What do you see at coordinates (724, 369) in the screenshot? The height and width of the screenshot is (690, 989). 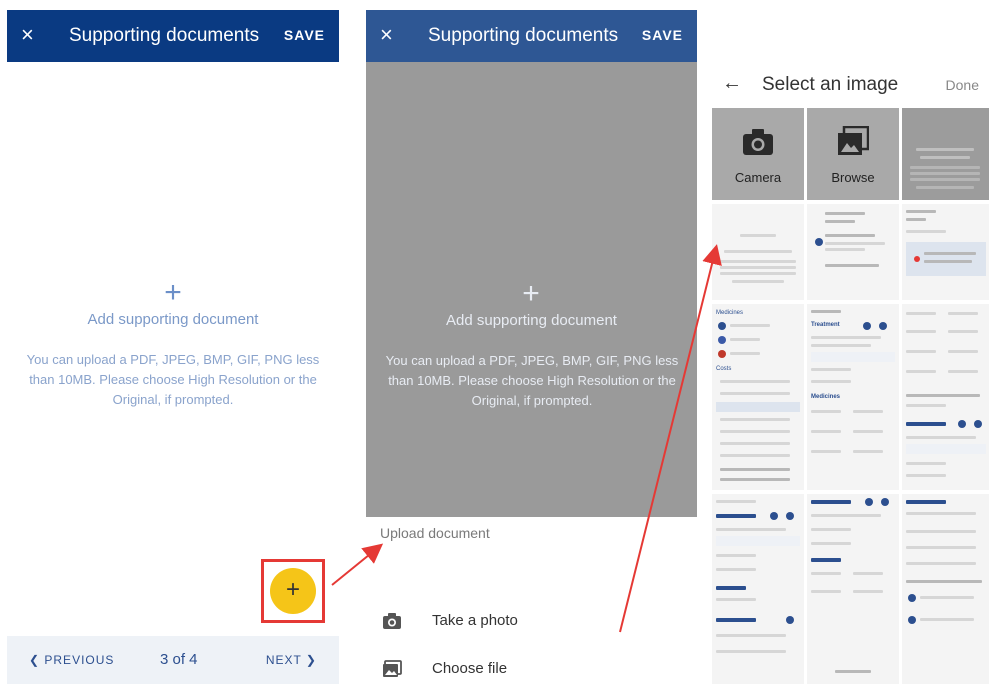 I see `thumb-heading: Costs` at bounding box center [724, 369].